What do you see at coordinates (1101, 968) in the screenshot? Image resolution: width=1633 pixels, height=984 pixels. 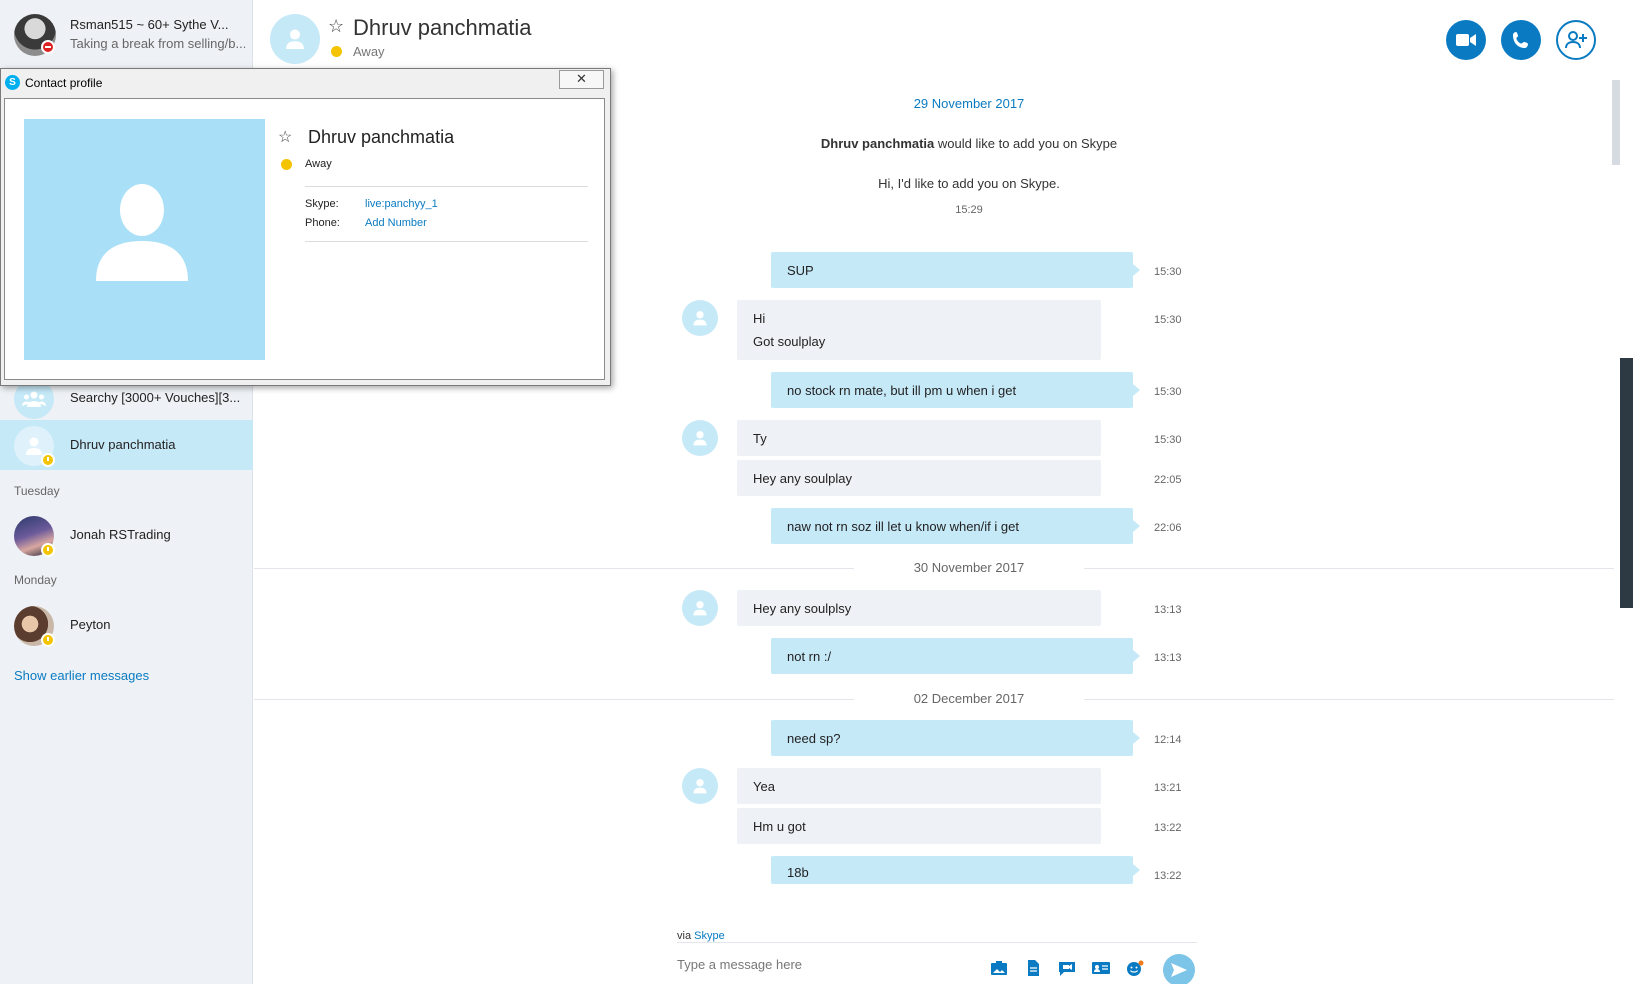 I see `send-contact-icon` at bounding box center [1101, 968].